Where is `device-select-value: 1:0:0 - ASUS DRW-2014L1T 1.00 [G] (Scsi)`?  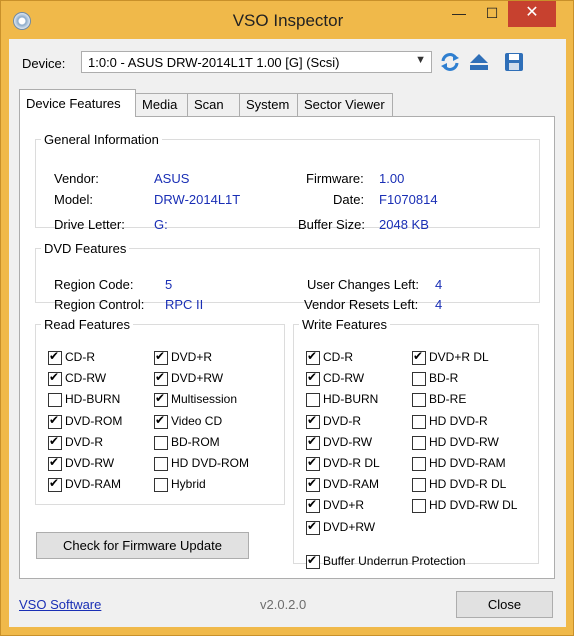
device-select-value: 1:0:0 - ASUS DRW-2014L1T 1.00 [G] (Scsi) is located at coordinates (214, 62).